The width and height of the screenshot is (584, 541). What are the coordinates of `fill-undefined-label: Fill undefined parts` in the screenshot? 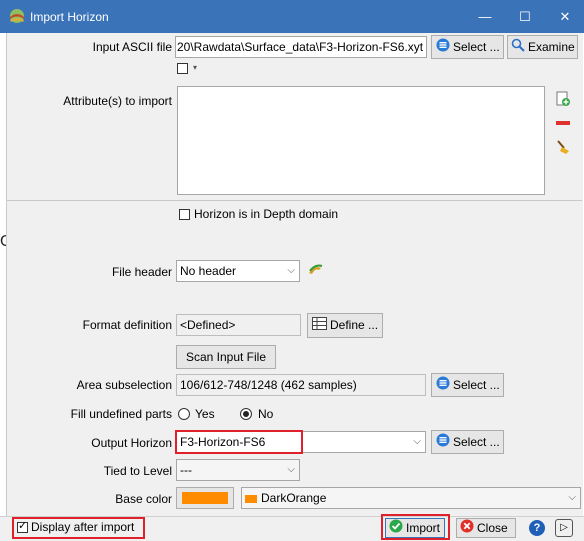 It's located at (121, 414).